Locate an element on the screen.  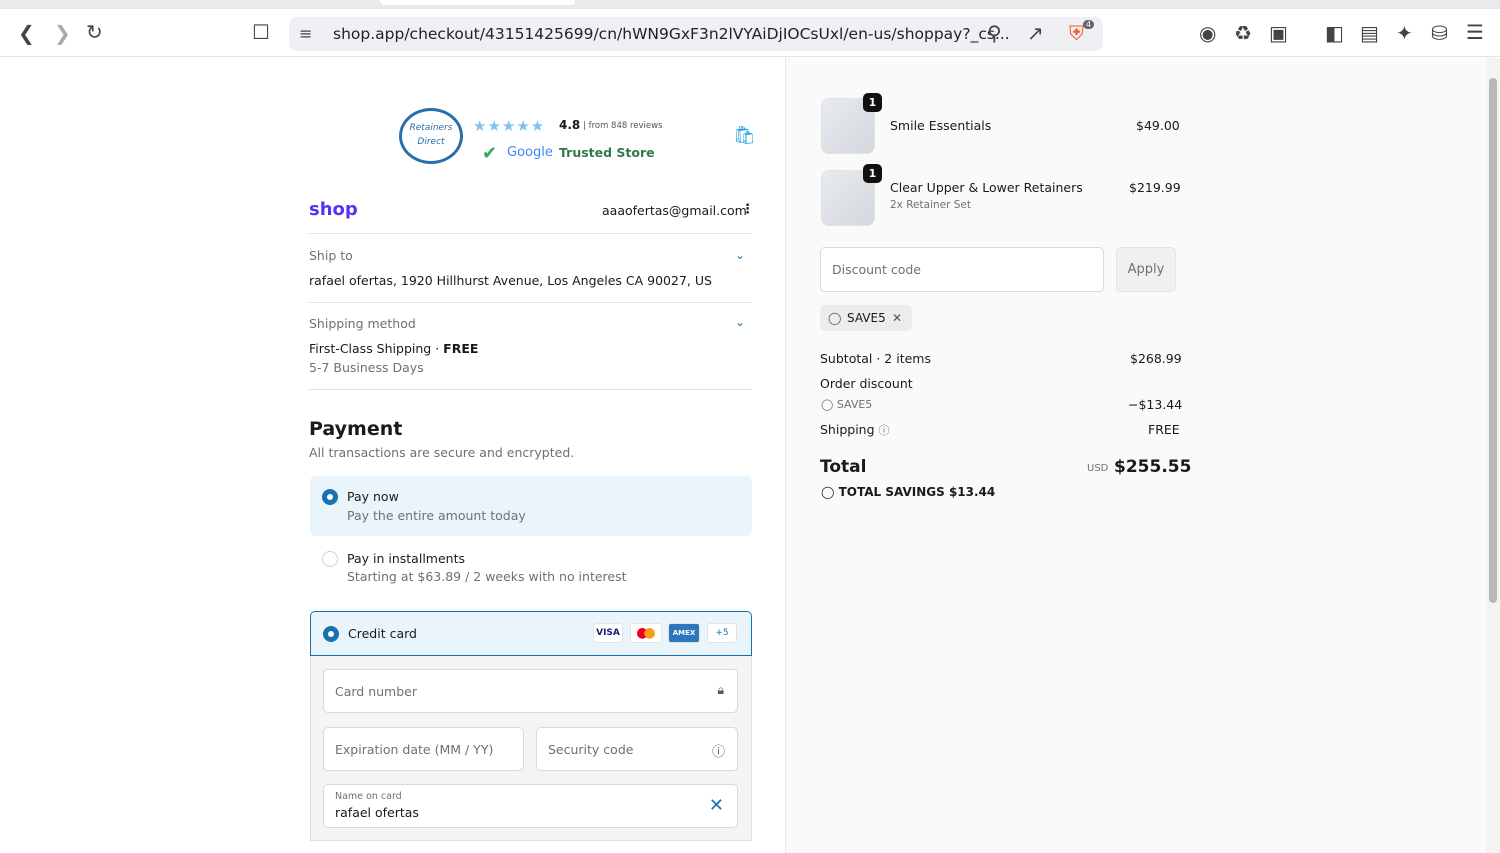
discount-code: SAVE5 is located at coordinates (854, 404).